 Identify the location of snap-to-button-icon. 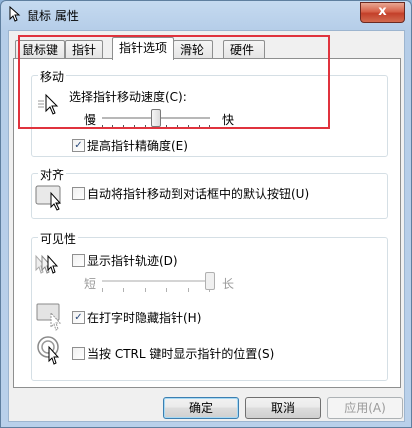
(48, 198).